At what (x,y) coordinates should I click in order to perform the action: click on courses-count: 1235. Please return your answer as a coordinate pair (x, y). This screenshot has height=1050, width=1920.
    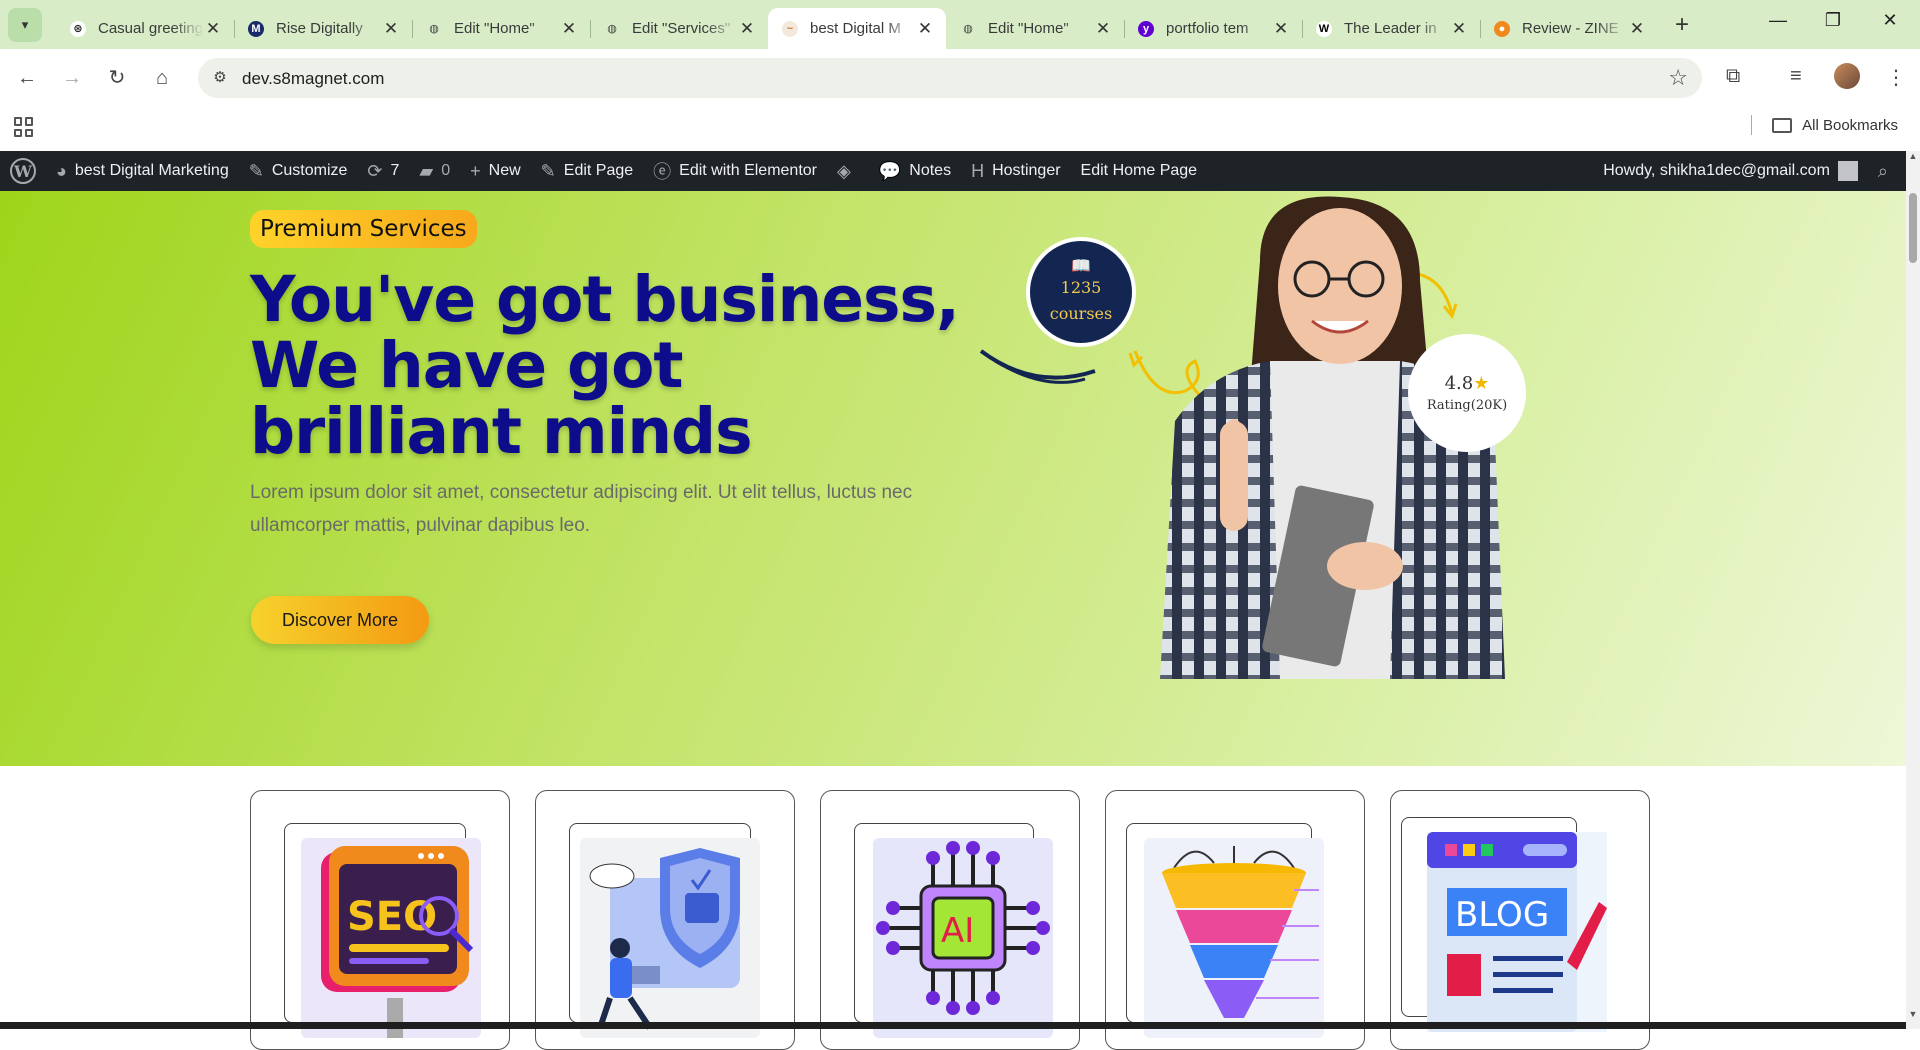
    Looking at the image, I should click on (1081, 287).